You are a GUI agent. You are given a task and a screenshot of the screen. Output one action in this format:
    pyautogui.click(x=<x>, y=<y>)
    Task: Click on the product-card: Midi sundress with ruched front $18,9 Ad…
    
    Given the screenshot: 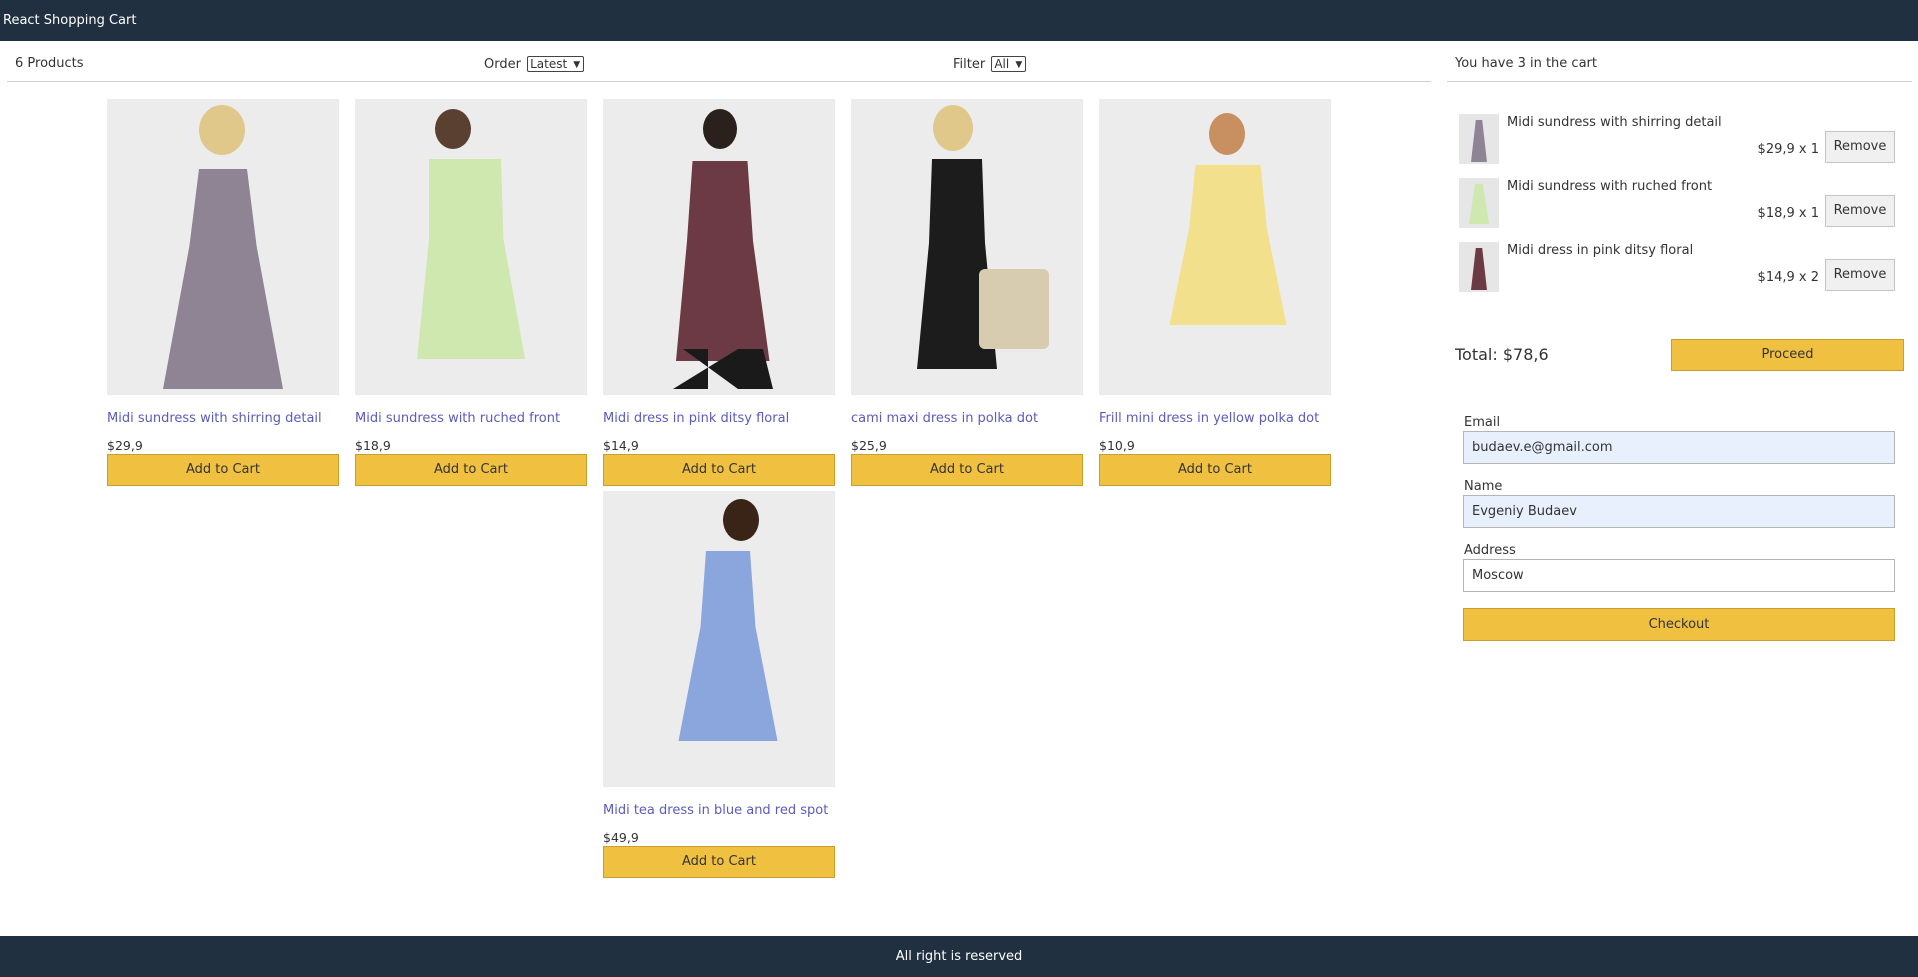 What is the action you would take?
    pyautogui.click(x=471, y=292)
    